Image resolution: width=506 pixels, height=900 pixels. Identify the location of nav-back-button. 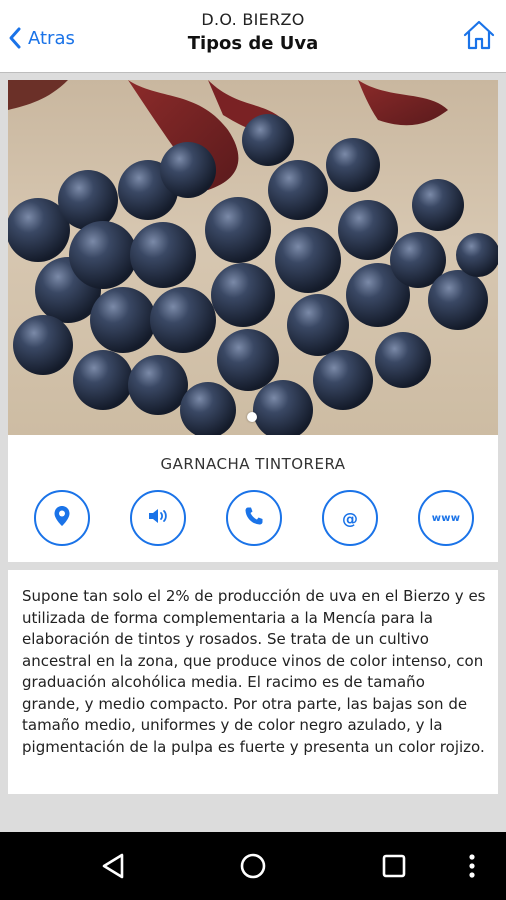
(114, 866).